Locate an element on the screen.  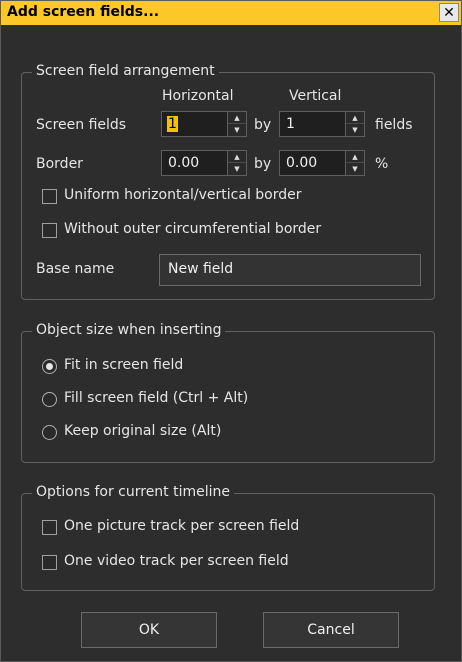
close-icon: ✕ is located at coordinates (449, 13).